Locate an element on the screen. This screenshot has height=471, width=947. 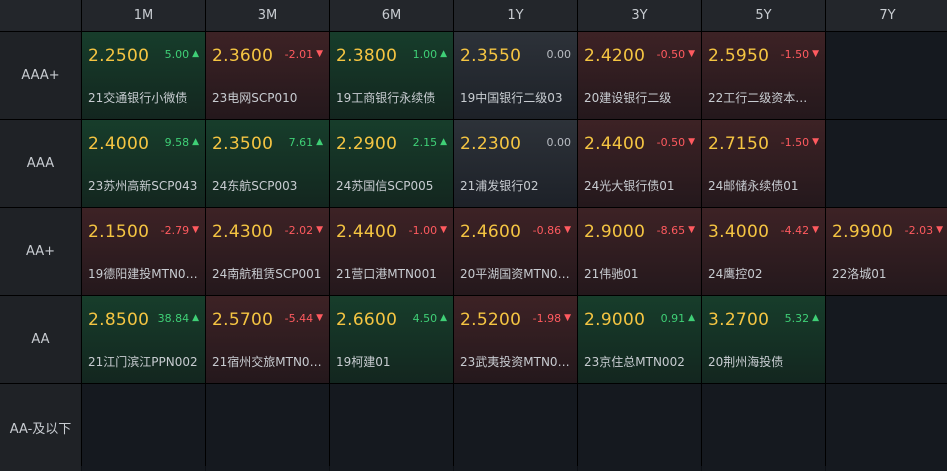
bond-cell: 3.4000 -4.42 ▼ 24鹰控02 is located at coordinates (763, 251).